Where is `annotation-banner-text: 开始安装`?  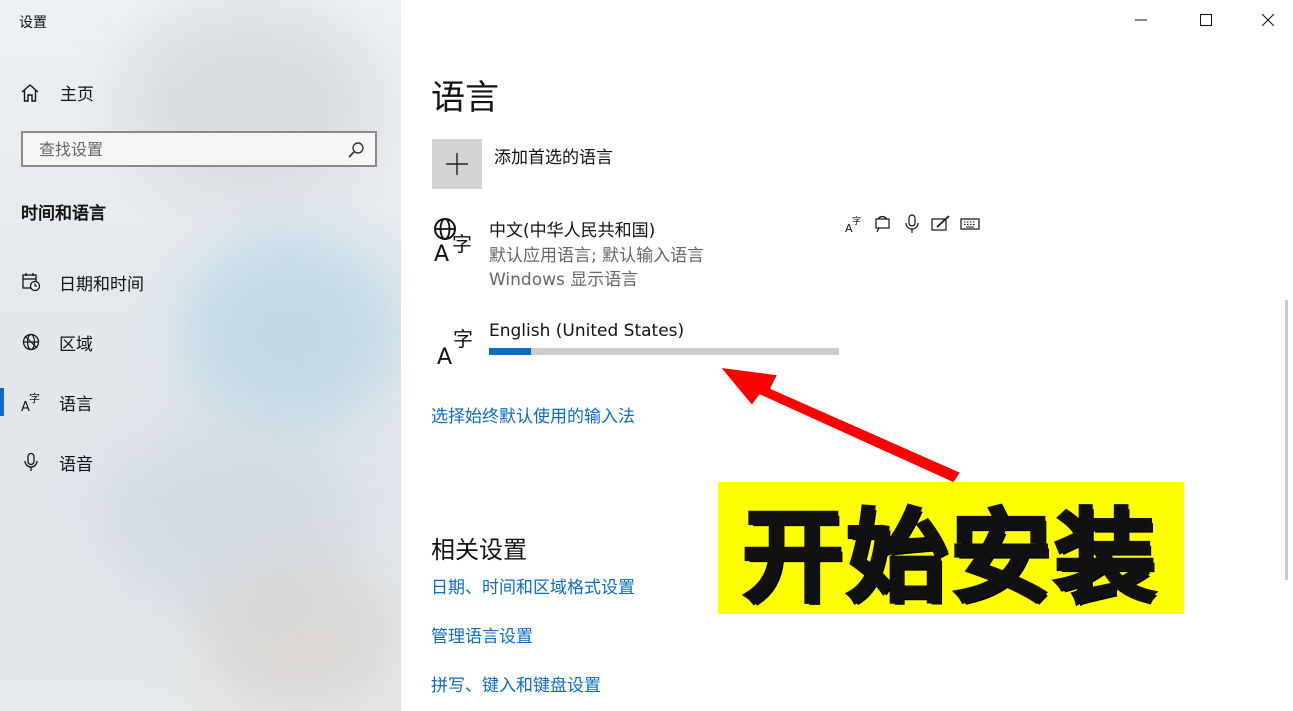 annotation-banner-text: 开始安装 is located at coordinates (950, 557).